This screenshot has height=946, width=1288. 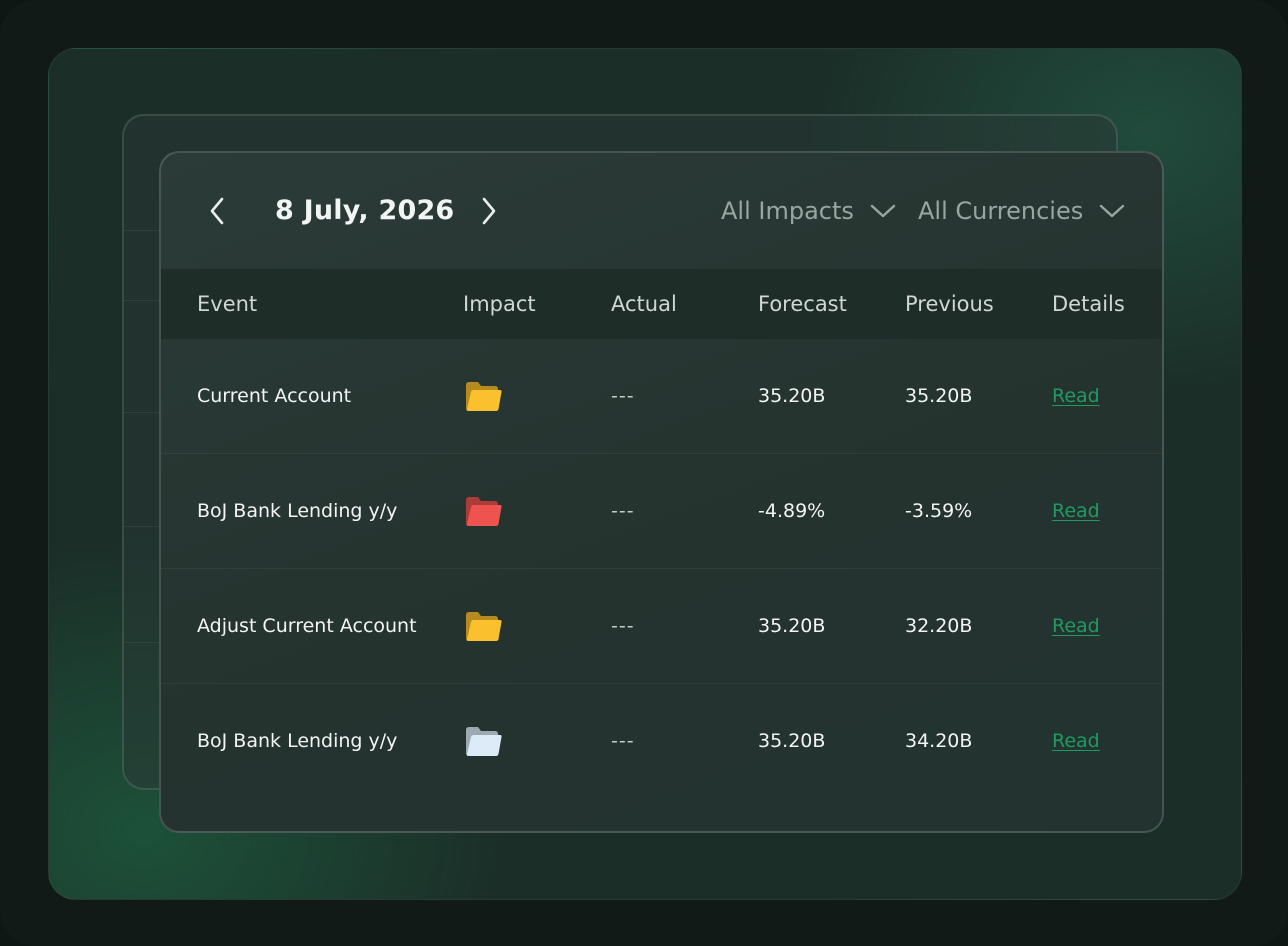 What do you see at coordinates (227, 304) in the screenshot?
I see `column-header-event: Event` at bounding box center [227, 304].